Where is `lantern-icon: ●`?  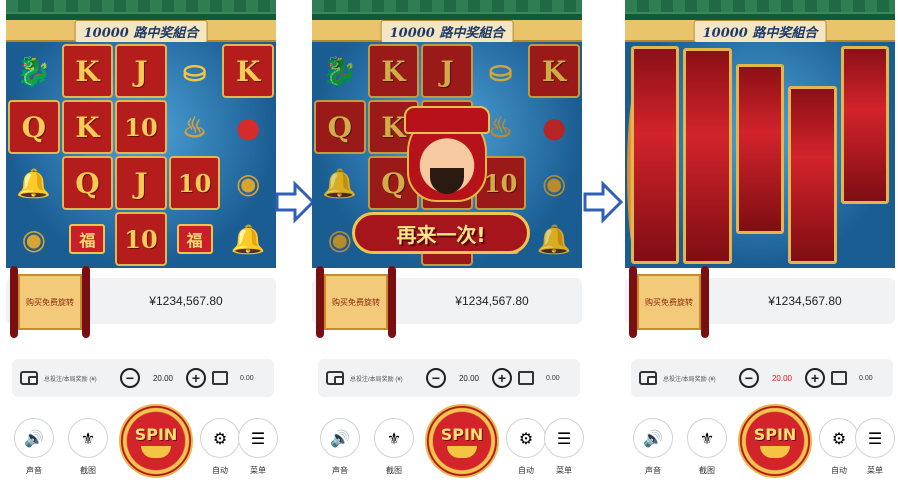
lantern-icon: ● is located at coordinates (554, 127).